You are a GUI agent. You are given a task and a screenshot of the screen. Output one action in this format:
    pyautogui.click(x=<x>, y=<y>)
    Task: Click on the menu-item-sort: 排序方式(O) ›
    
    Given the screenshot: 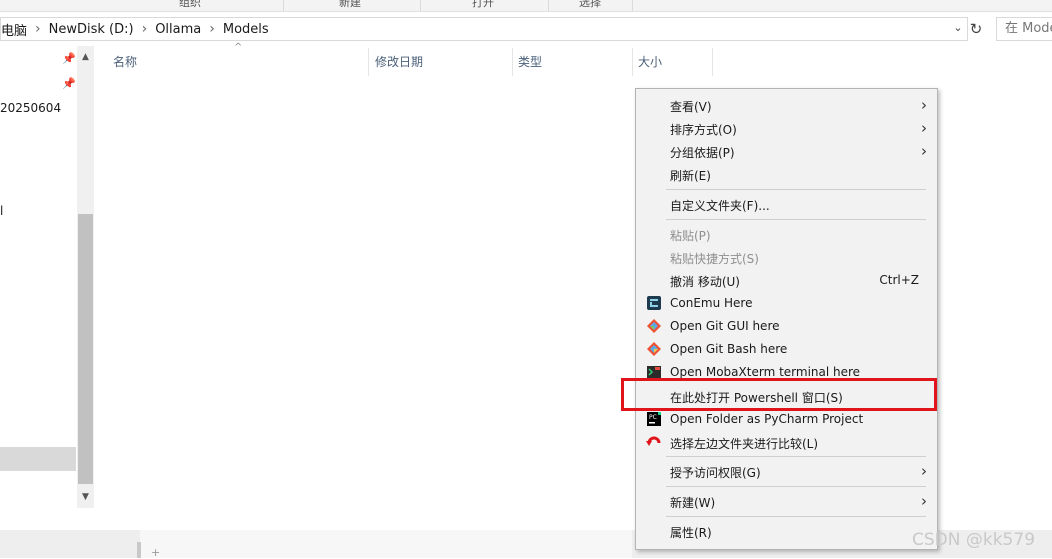 What is the action you would take?
    pyautogui.click(x=786, y=128)
    